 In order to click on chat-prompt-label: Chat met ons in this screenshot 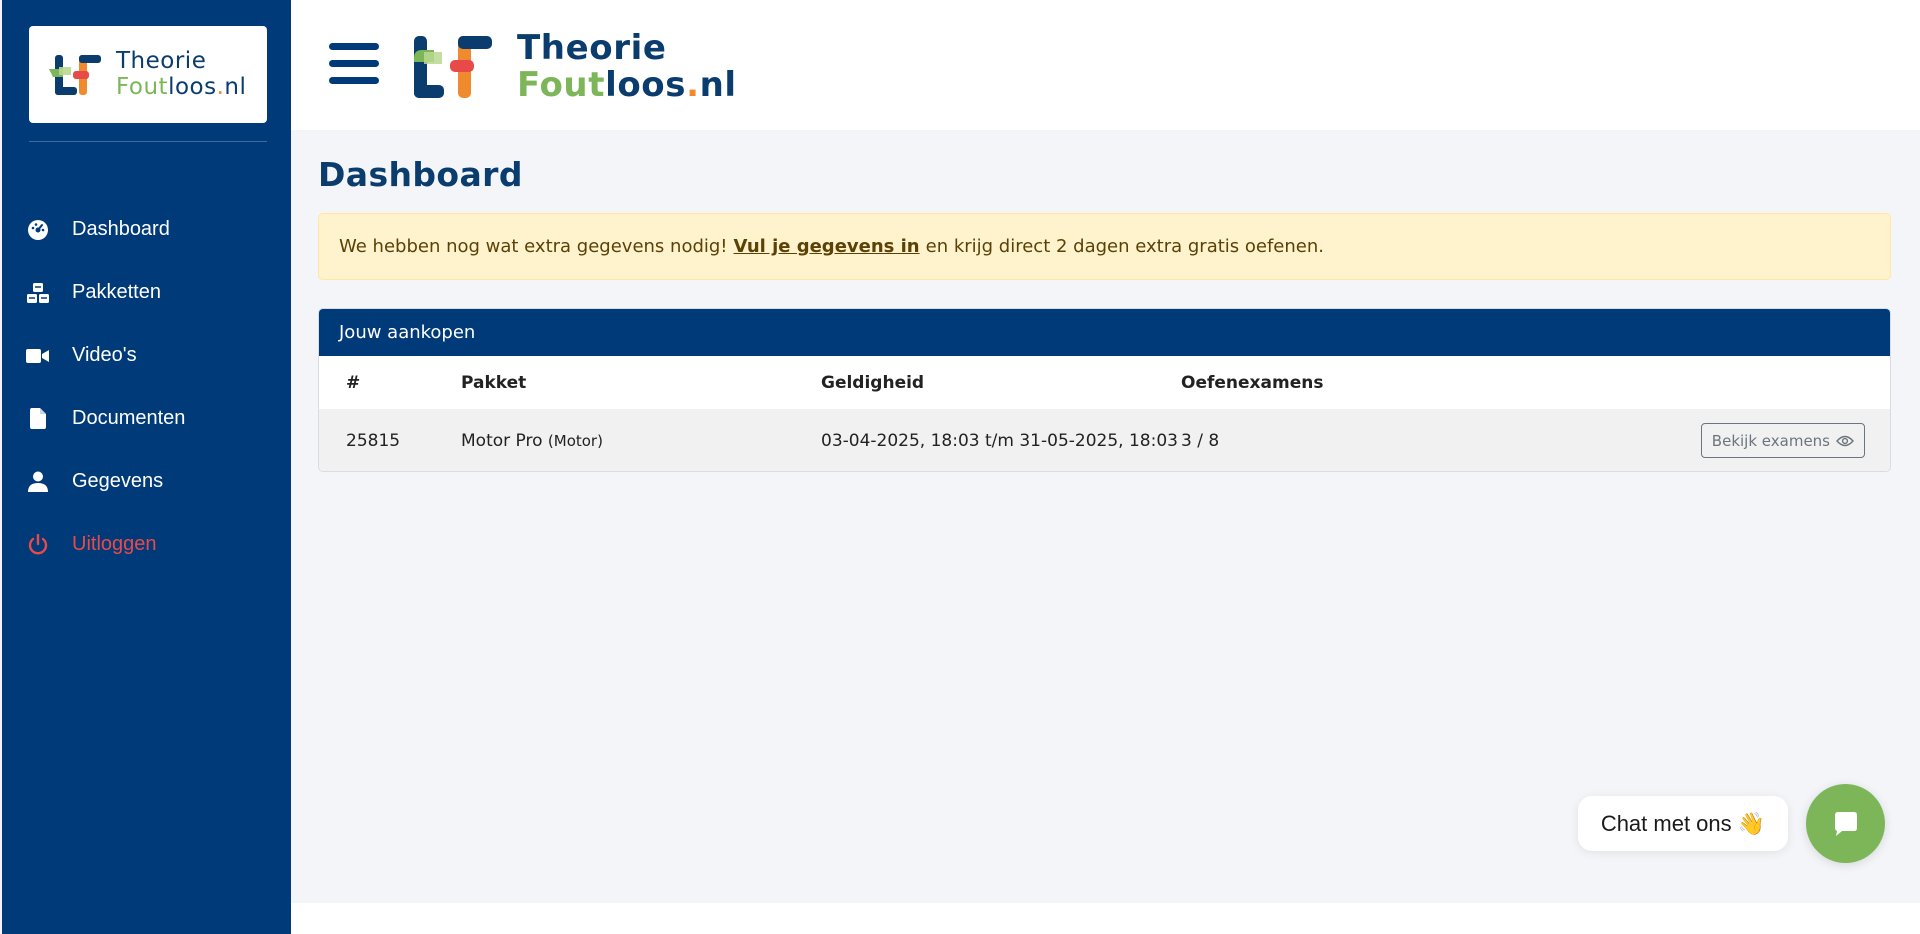, I will do `click(1666, 823)`.